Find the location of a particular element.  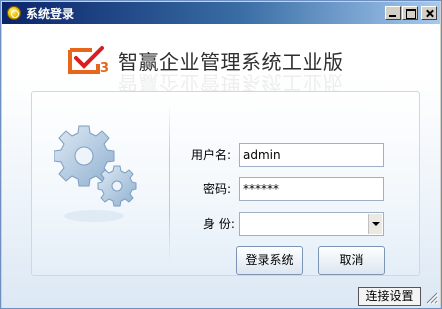

app-icon is located at coordinates (14, 13).